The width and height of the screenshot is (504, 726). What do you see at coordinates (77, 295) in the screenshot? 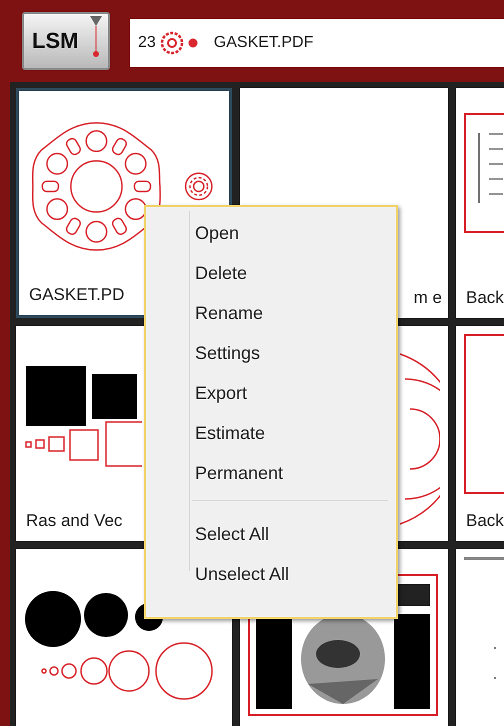
I see `file-label: GASKET.PD` at bounding box center [77, 295].